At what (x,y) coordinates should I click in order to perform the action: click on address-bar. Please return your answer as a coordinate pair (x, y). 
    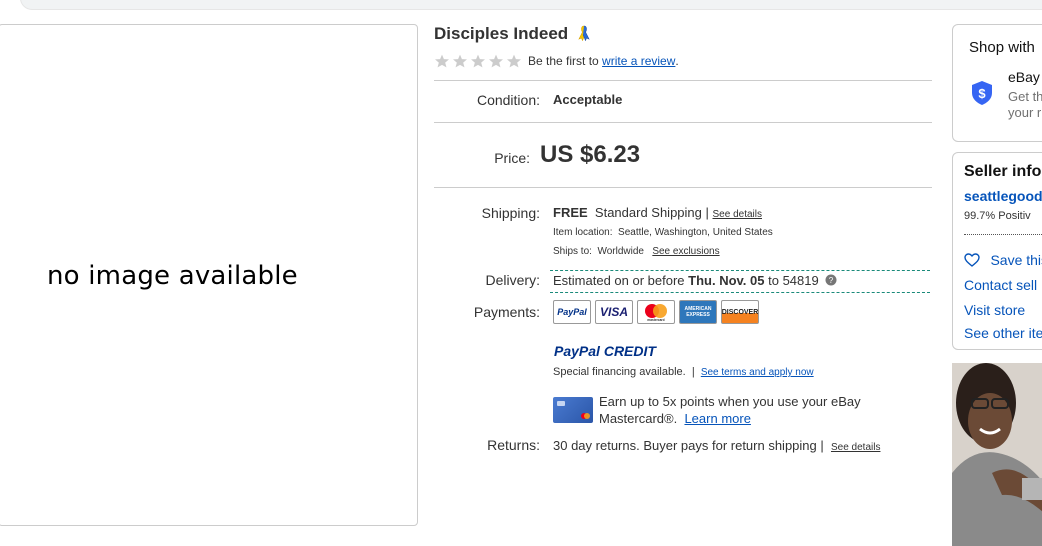
    Looking at the image, I should click on (531, 5).